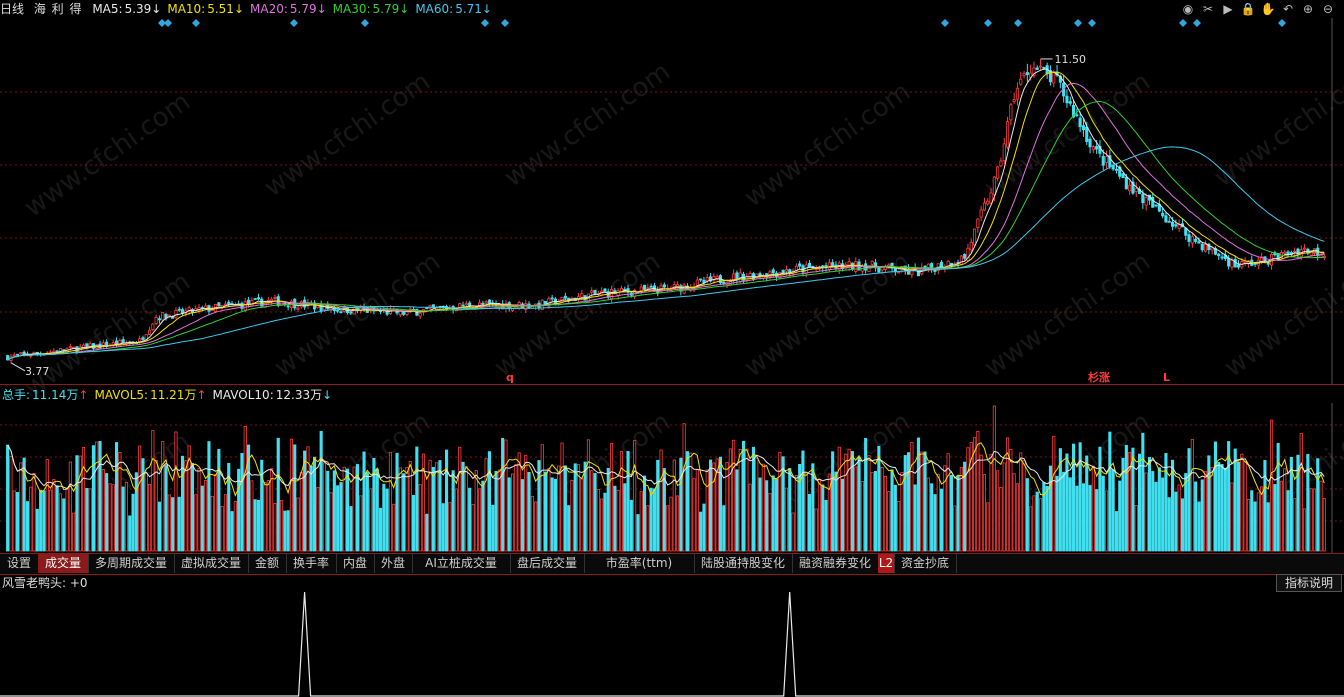  Describe the element at coordinates (55, 395) in the screenshot. I see `volume-legend-value: 11.14万` at that location.